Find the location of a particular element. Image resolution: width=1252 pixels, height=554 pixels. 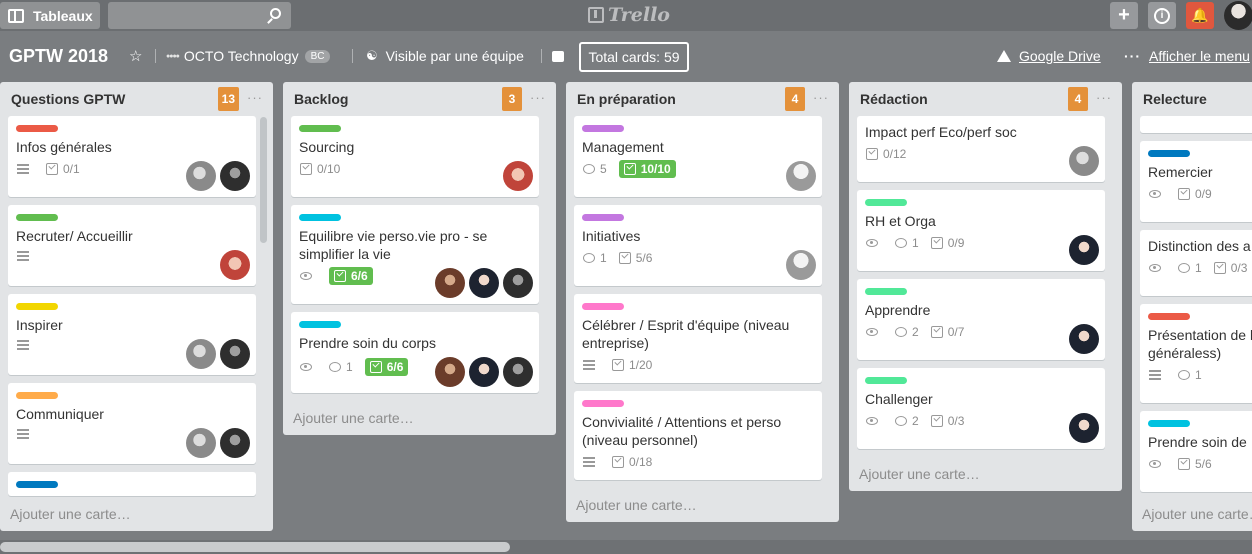

card-badges: 1 0/3 is located at coordinates (1200, 268).